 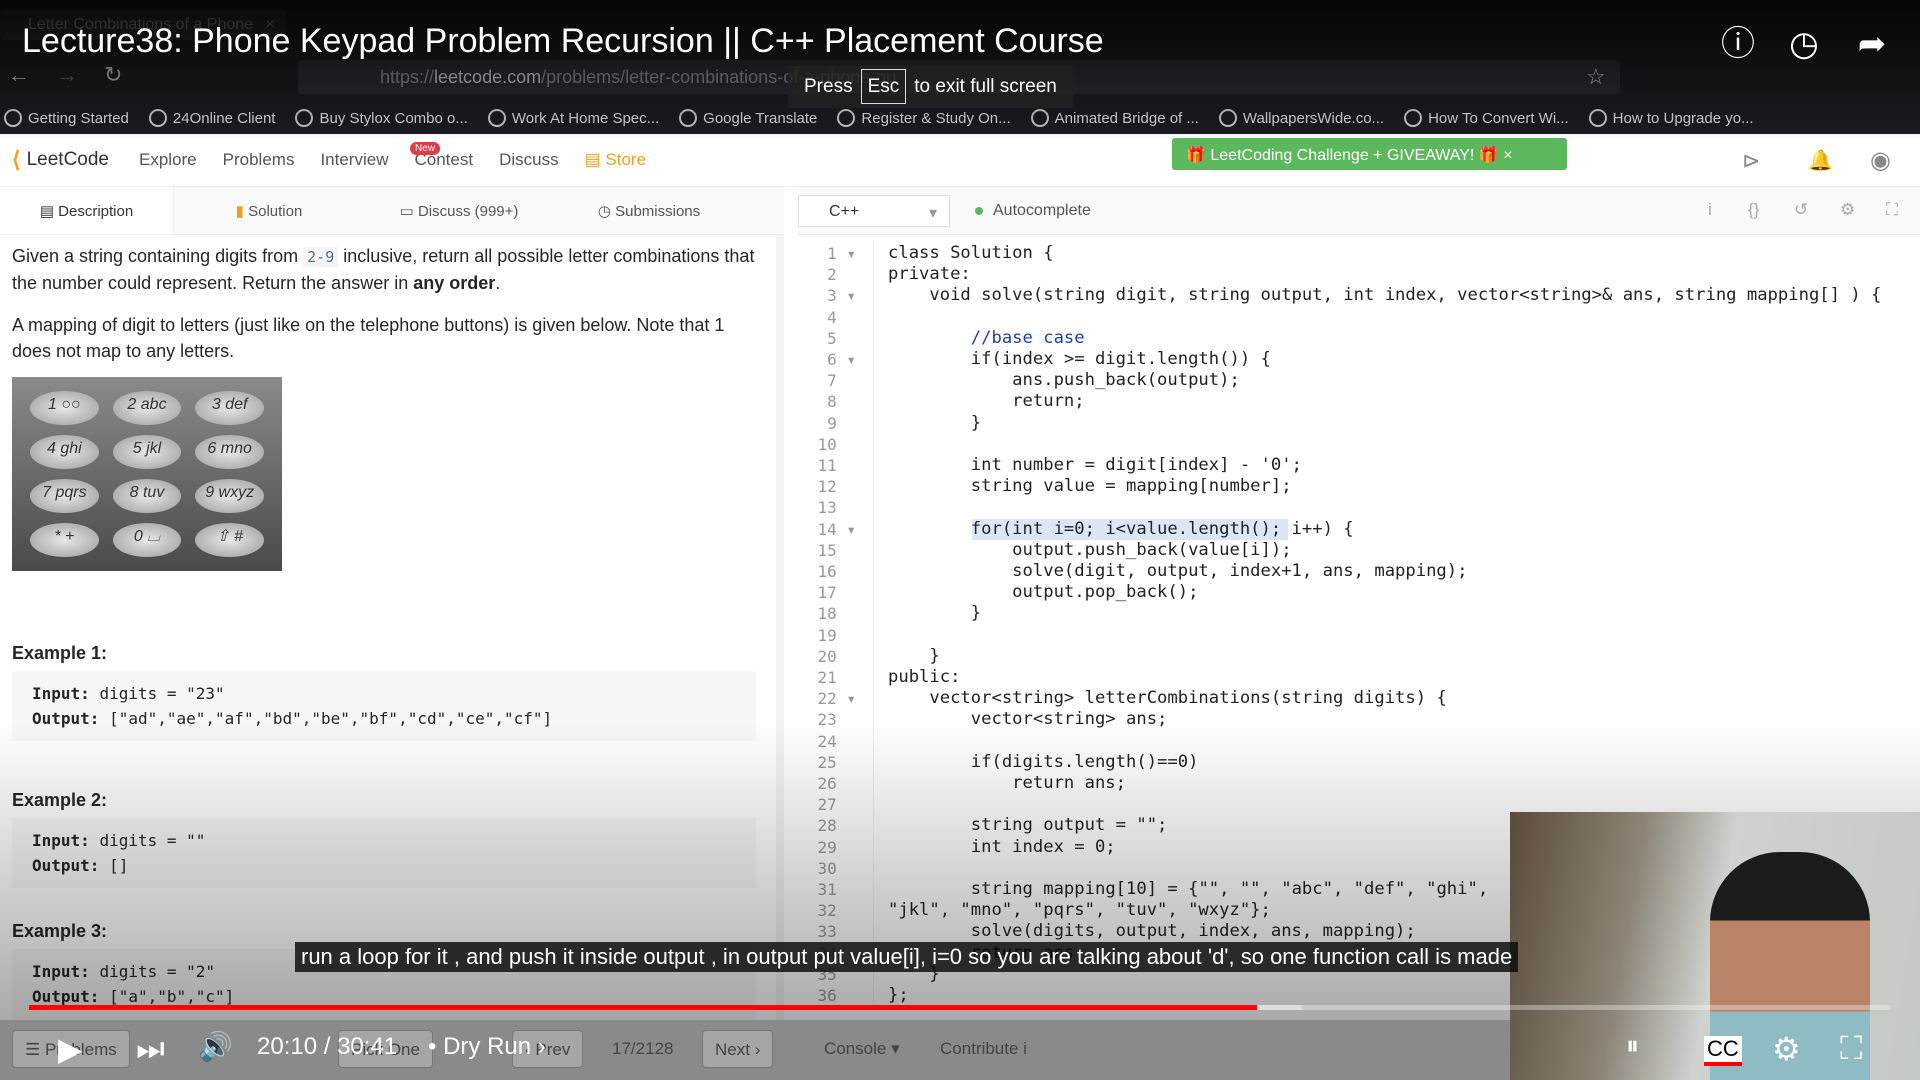 What do you see at coordinates (626, 159) in the screenshot?
I see `store-label: Store` at bounding box center [626, 159].